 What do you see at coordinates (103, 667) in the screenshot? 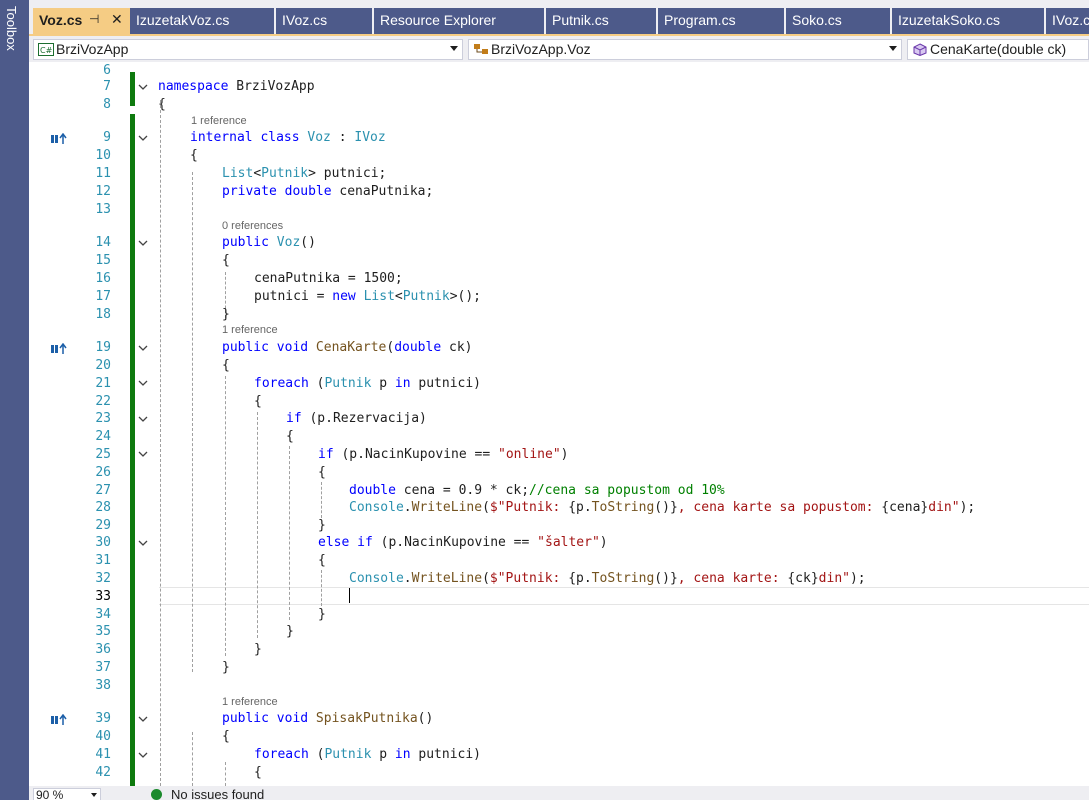
I see `line-number: 37` at bounding box center [103, 667].